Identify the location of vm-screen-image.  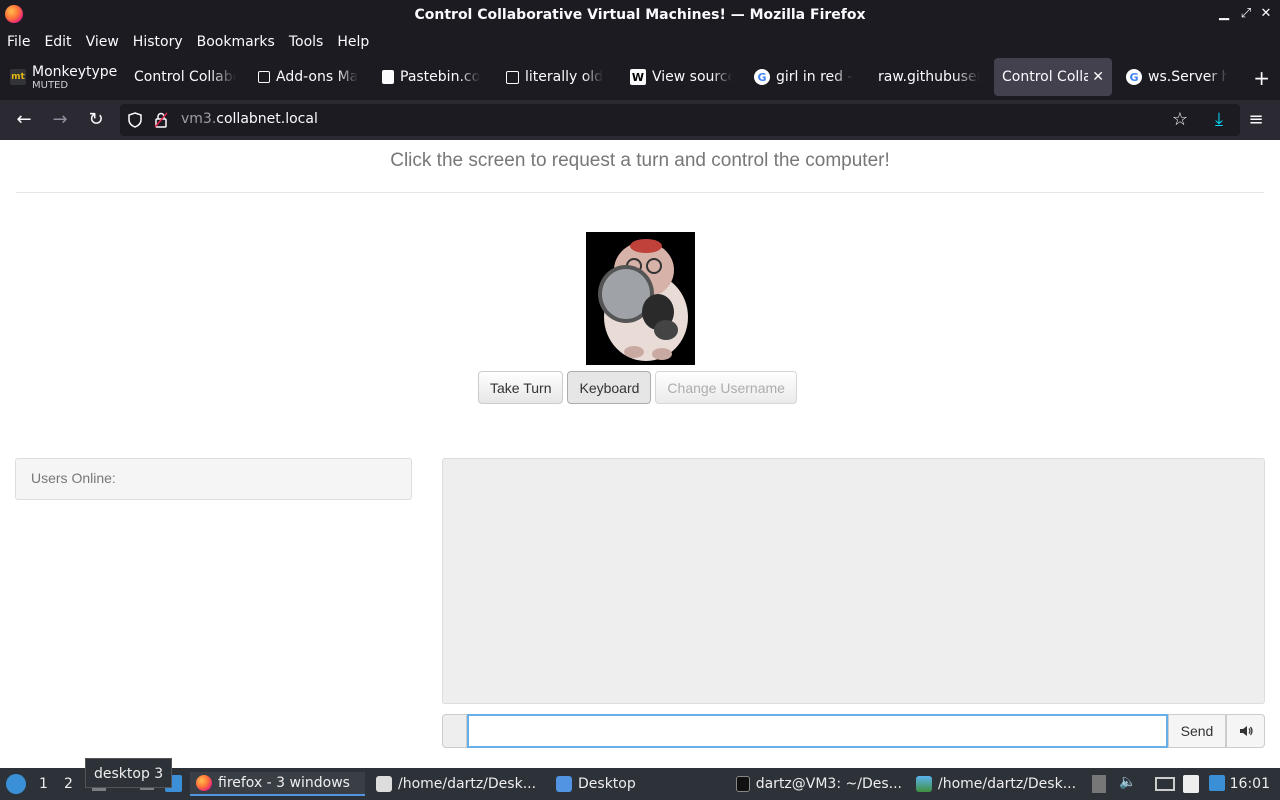
(640, 298).